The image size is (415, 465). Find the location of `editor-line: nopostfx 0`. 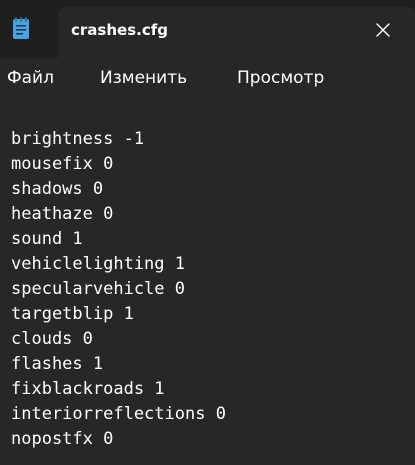

editor-line: nopostfx 0 is located at coordinates (62, 439).